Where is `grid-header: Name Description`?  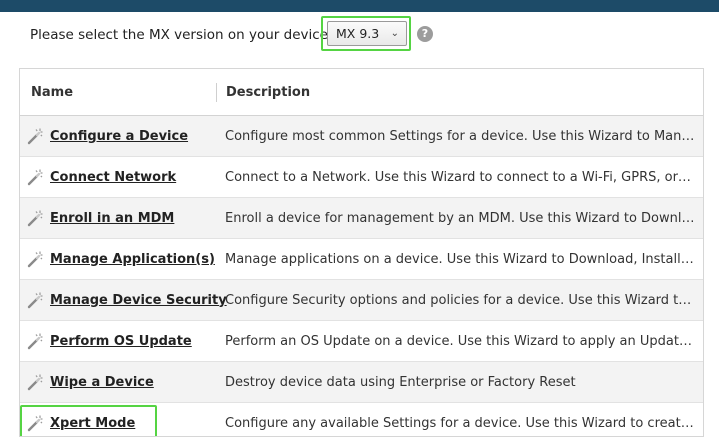
grid-header: Name Description is located at coordinates (361, 92).